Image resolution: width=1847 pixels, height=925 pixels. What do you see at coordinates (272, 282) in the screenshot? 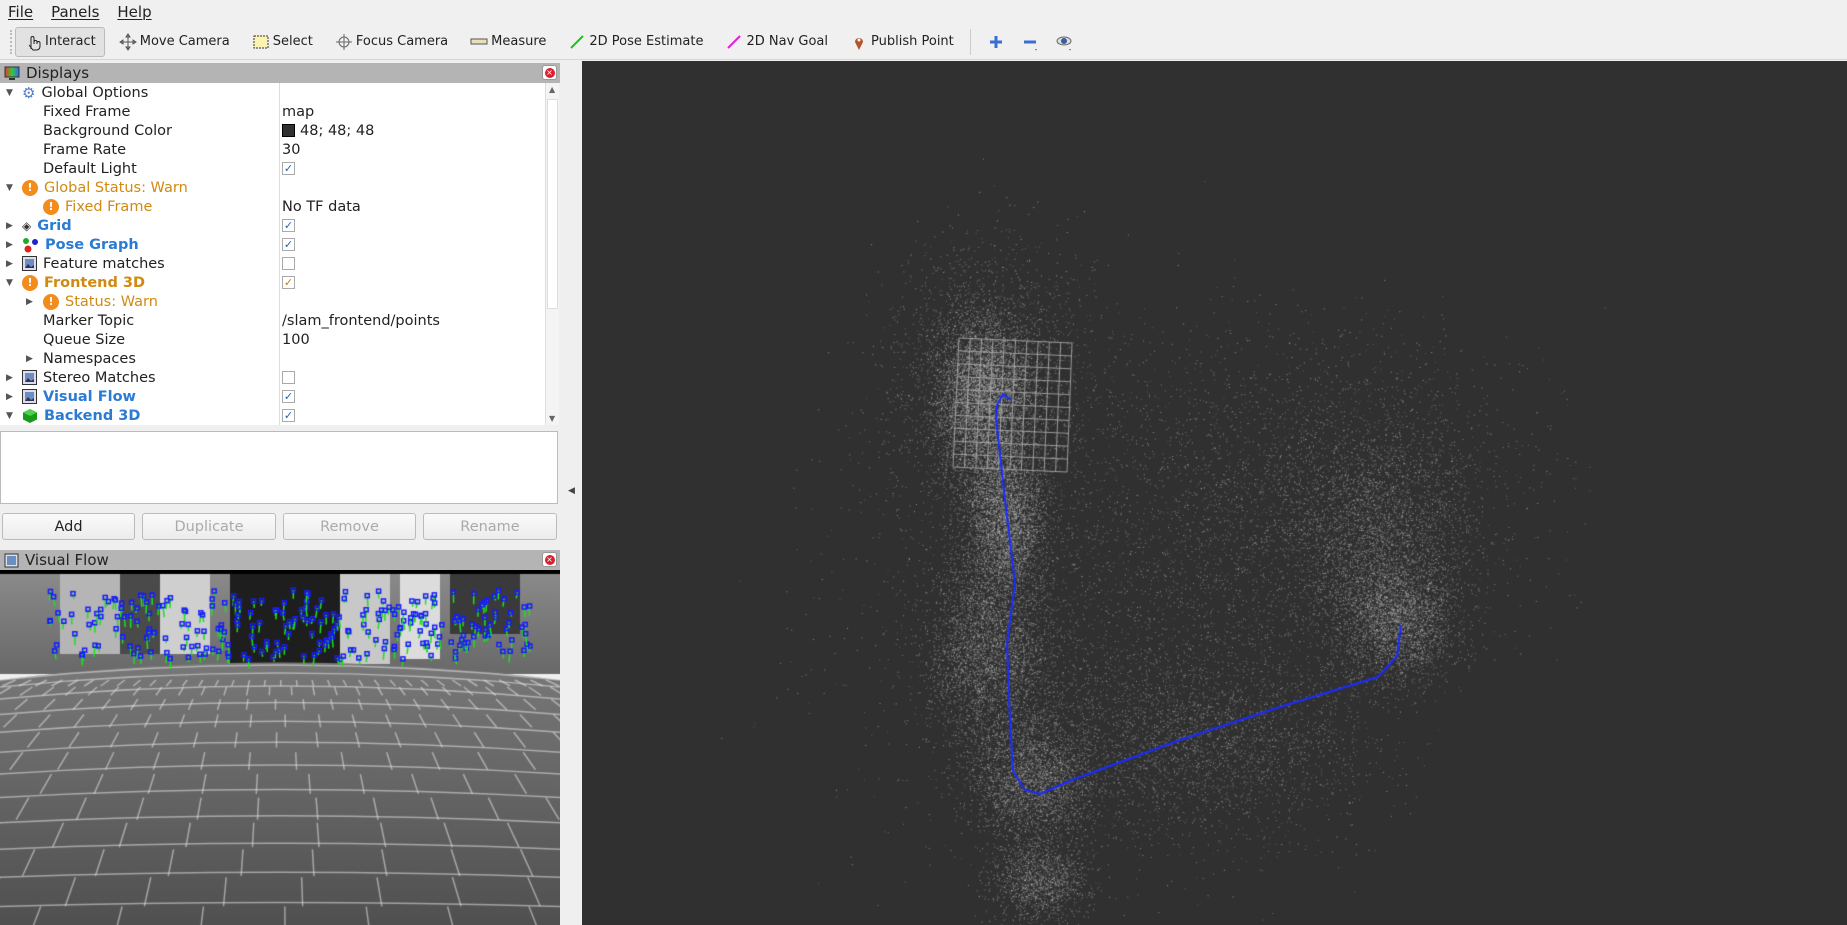
I see `tree-row: ▼! Frontend 3D ✓` at bounding box center [272, 282].